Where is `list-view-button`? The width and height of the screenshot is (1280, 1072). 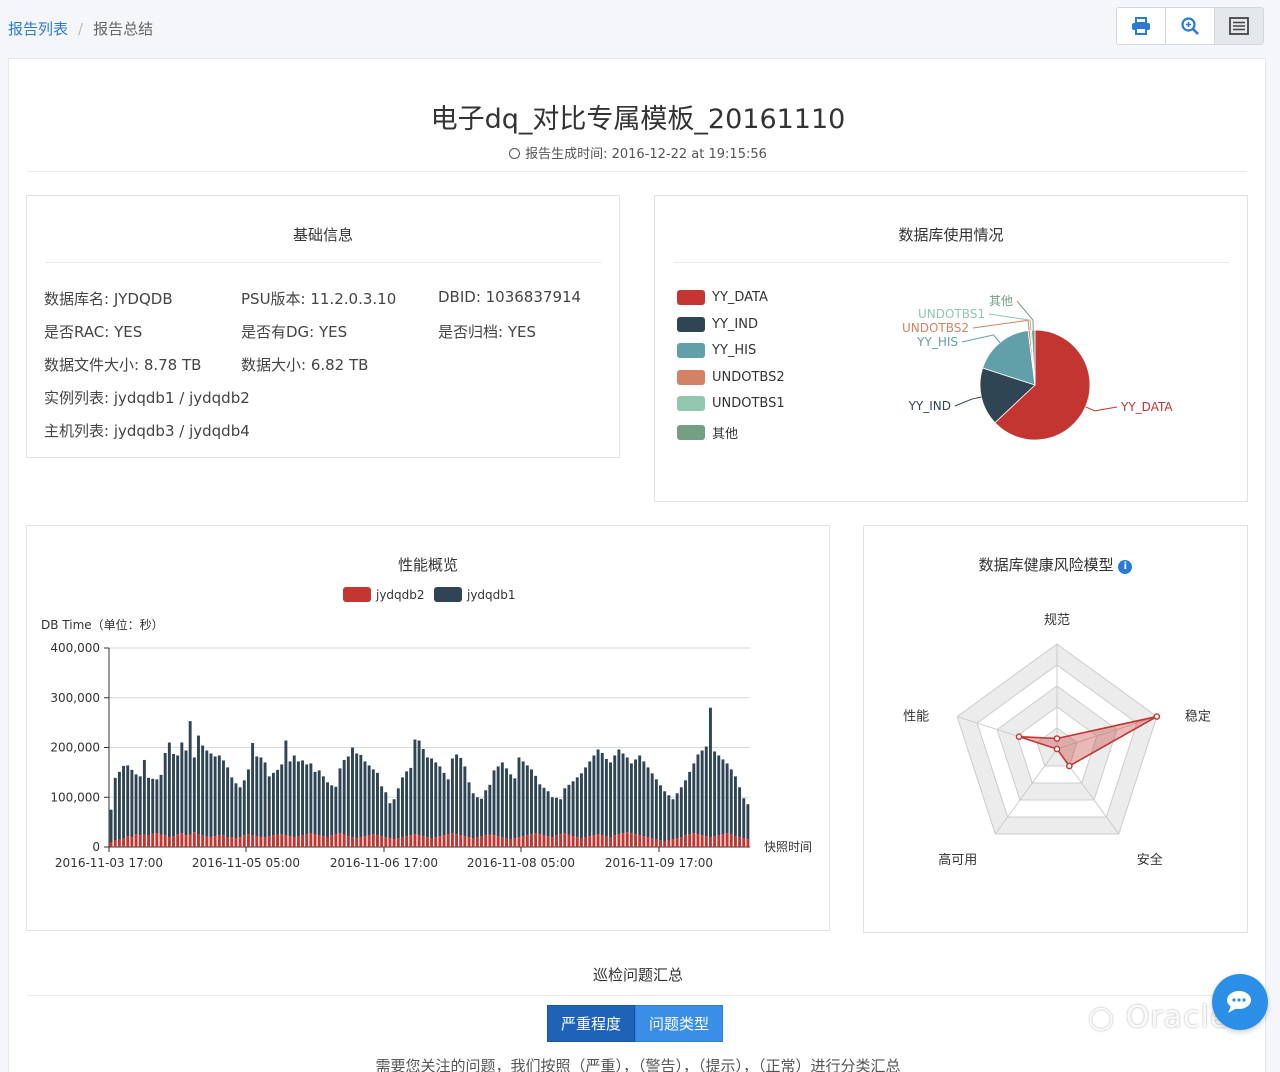
list-view-button is located at coordinates (1239, 26).